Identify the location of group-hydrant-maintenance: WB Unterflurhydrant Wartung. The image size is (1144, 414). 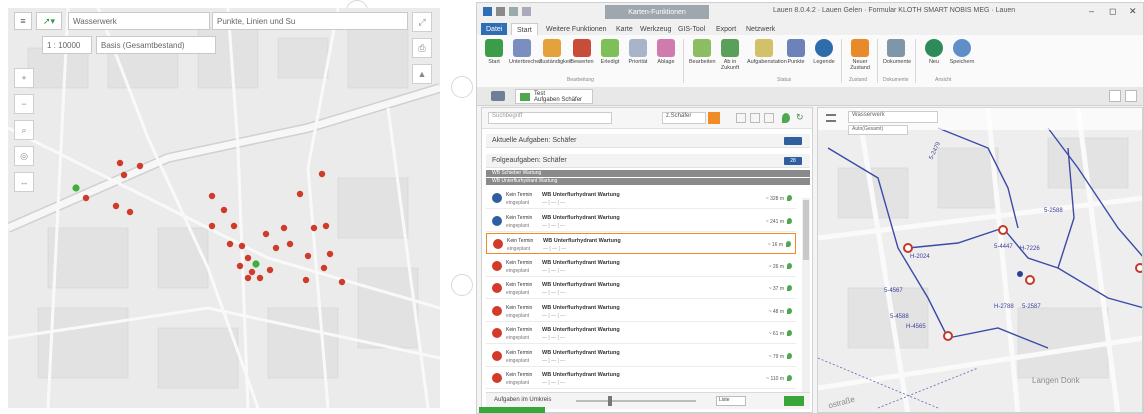
(648, 181).